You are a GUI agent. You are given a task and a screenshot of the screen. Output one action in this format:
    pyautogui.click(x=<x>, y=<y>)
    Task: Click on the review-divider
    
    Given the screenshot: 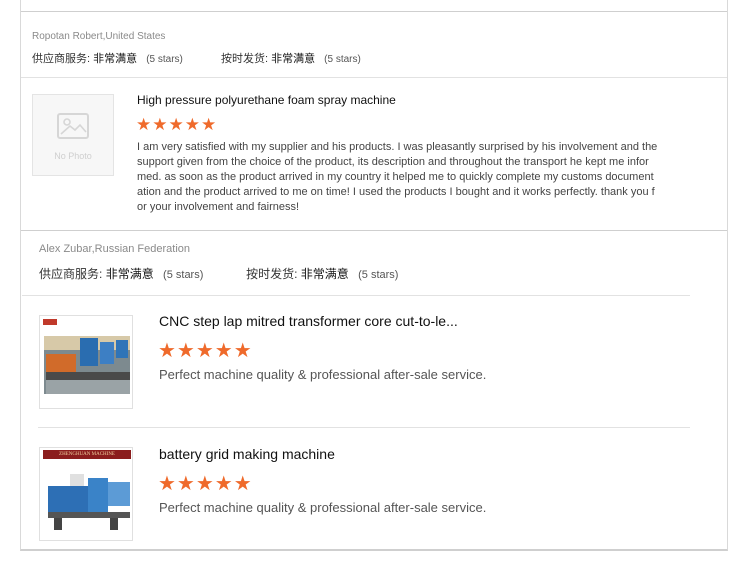 What is the action you would take?
    pyautogui.click(x=374, y=230)
    